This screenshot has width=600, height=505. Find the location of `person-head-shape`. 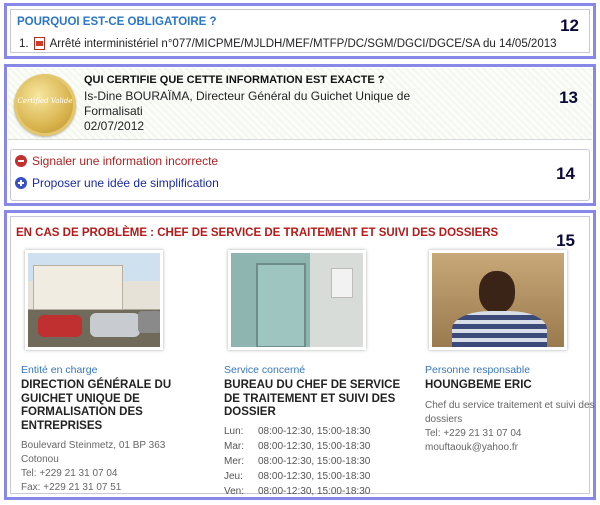

person-head-shape is located at coordinates (497, 292).